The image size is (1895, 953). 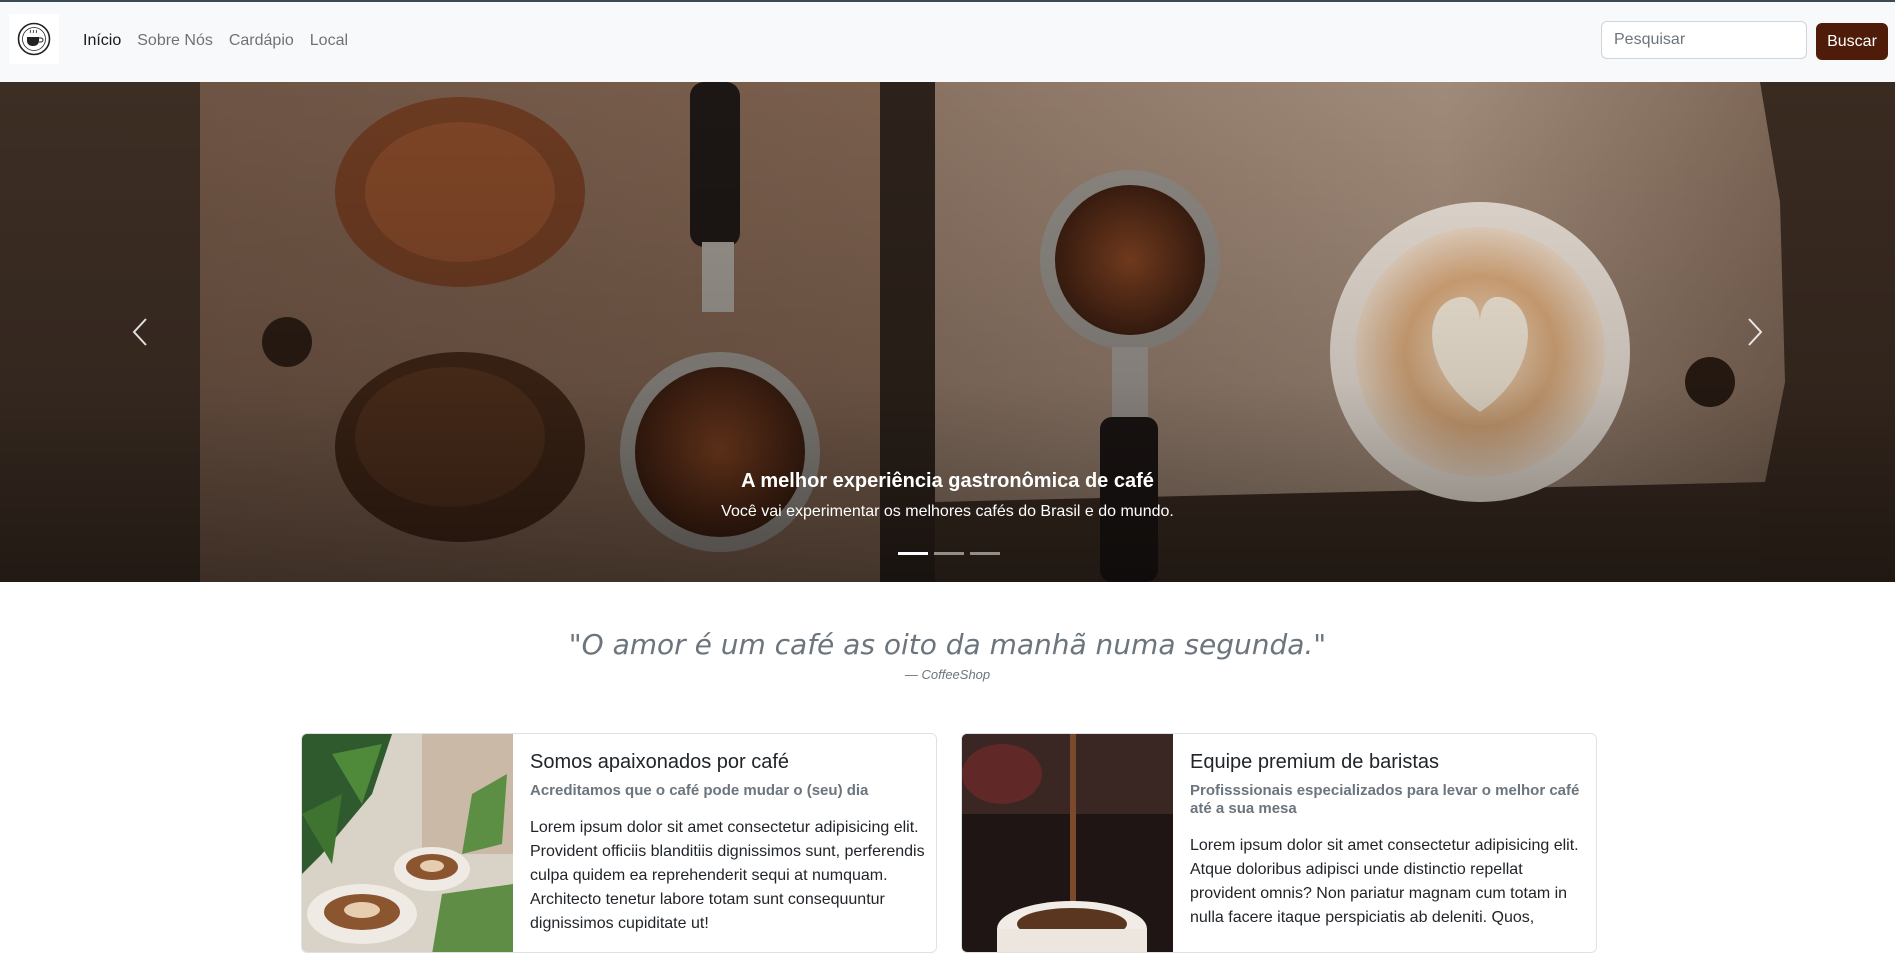 I want to click on coffee-logo-icon, so click(x=34, y=39).